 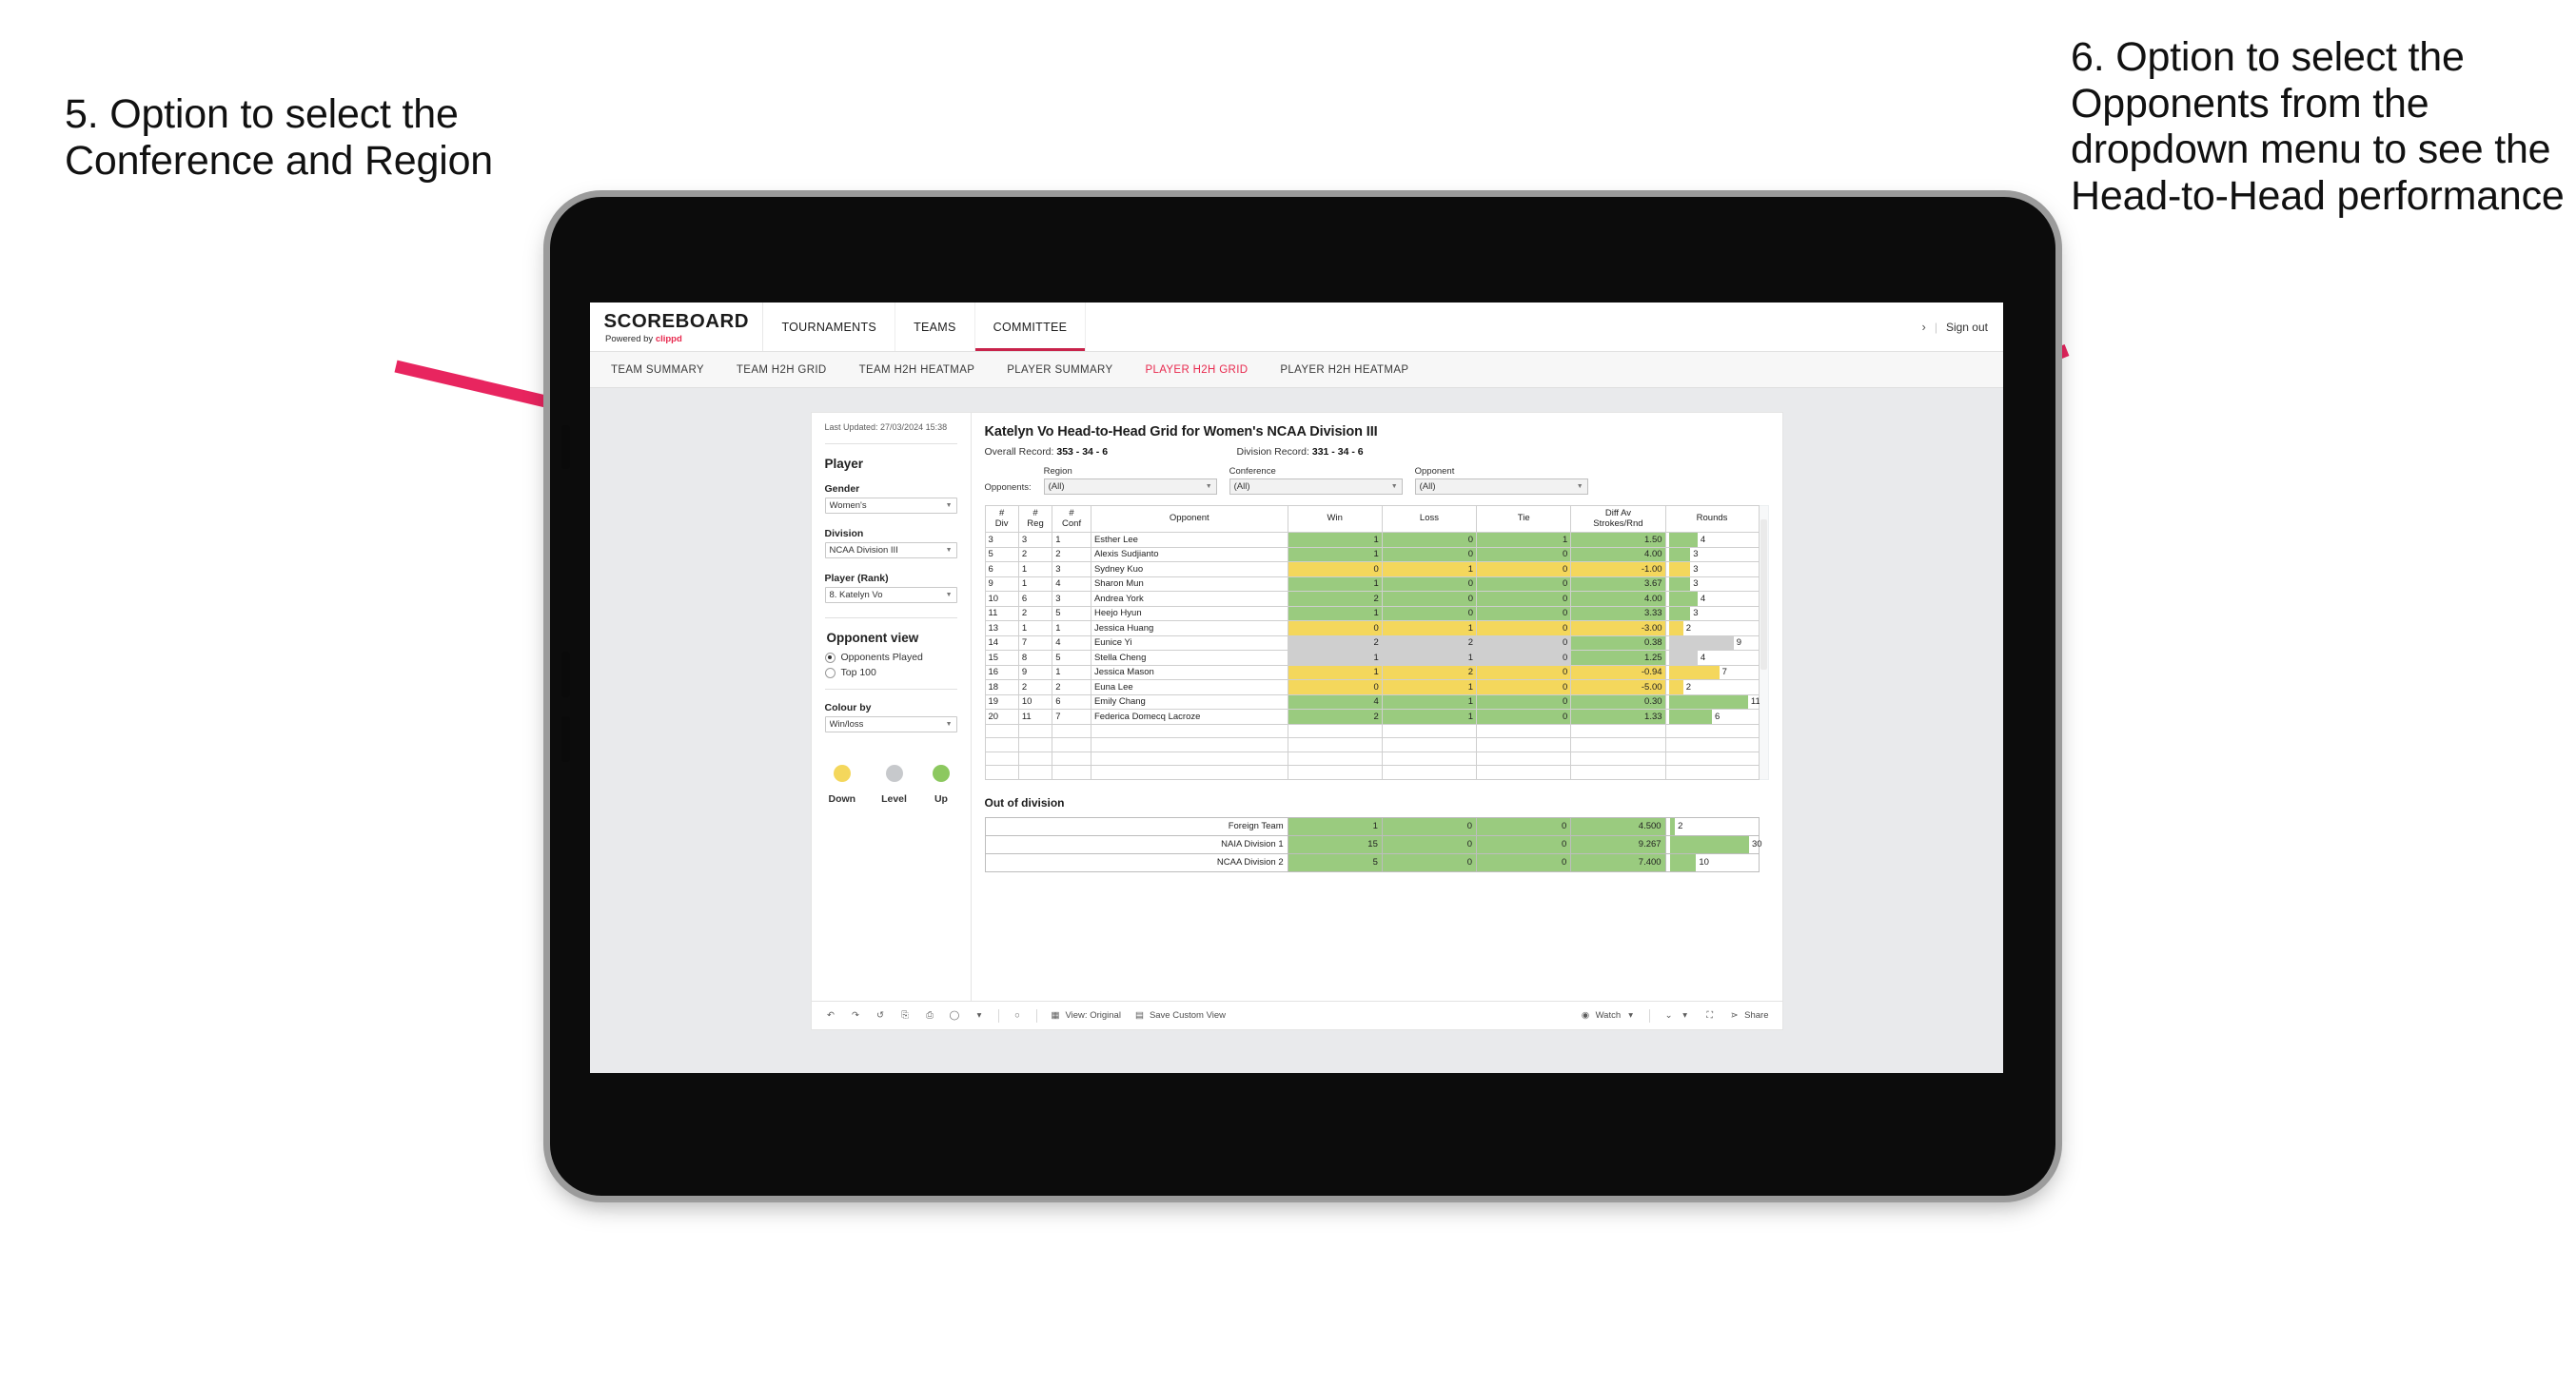 I want to click on table-row: 11 2 5 Heejo Hyun 1 0 0 3.33 3, so click(x=1372, y=613).